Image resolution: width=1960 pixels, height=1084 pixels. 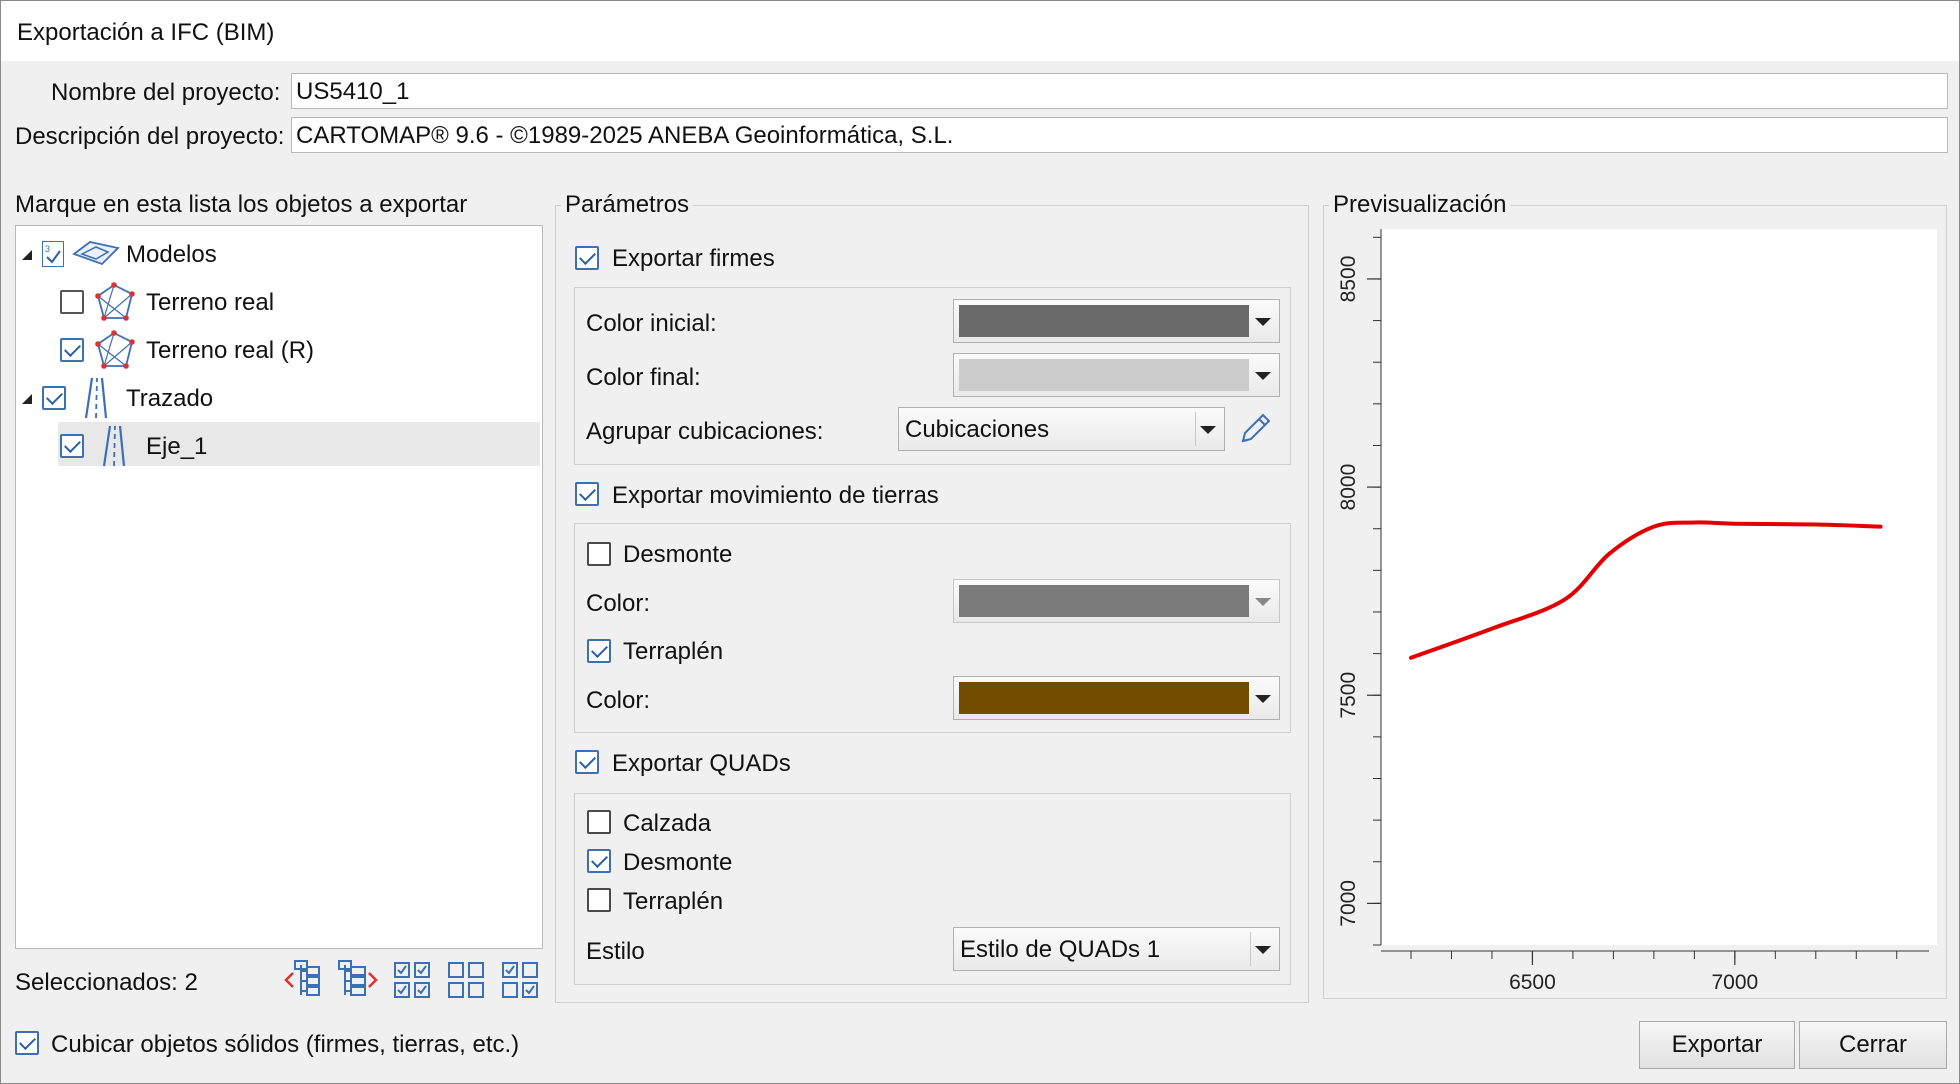 What do you see at coordinates (1061, 429) in the screenshot?
I see `agrupar-cubicaciones-select: Cubicaciones` at bounding box center [1061, 429].